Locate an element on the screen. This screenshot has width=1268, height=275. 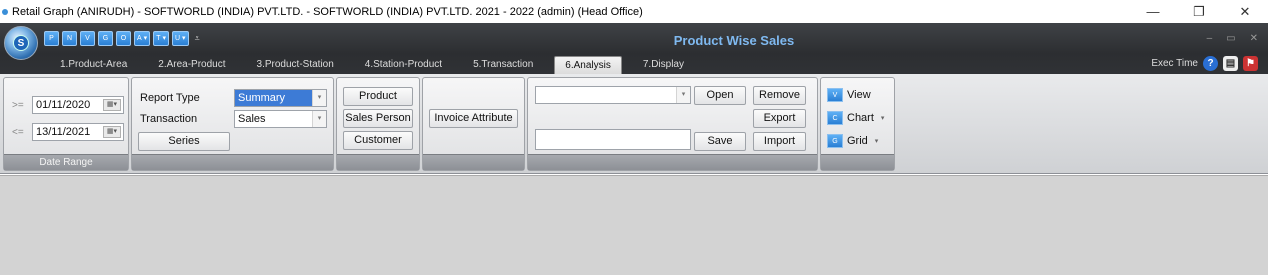
tab-product-area: 1.Product-Area is located at coordinates (93, 65).